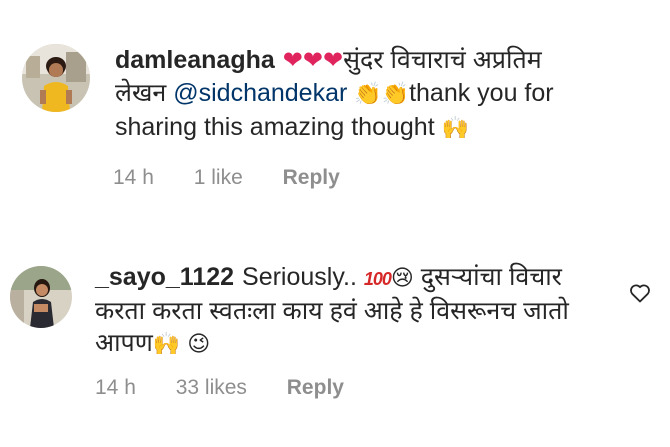 This screenshot has height=447, width=670. What do you see at coordinates (299, 277) in the screenshot?
I see `comment-text-segment: Seriously..` at bounding box center [299, 277].